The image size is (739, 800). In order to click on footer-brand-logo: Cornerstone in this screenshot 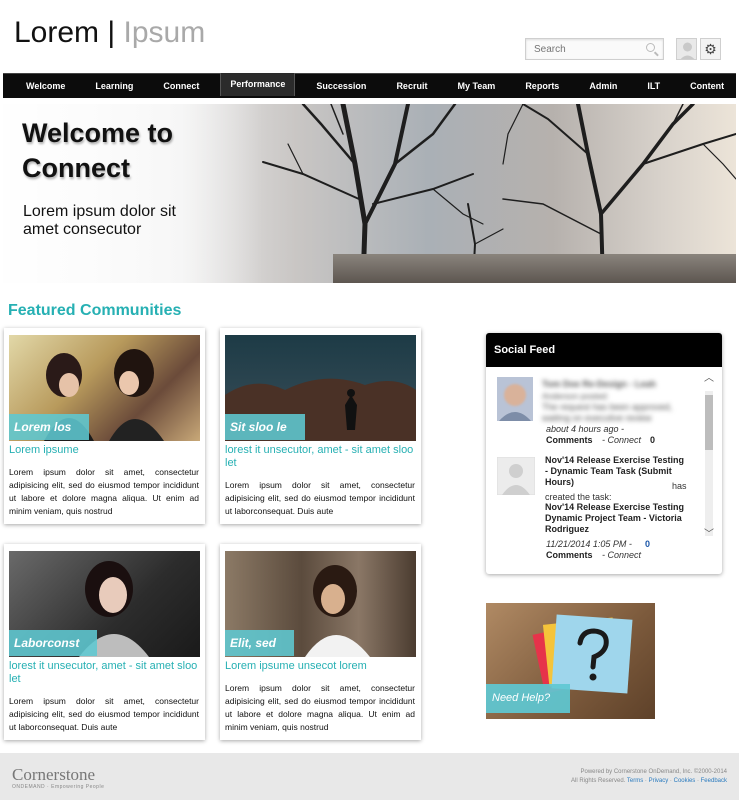, I will do `click(54, 774)`.